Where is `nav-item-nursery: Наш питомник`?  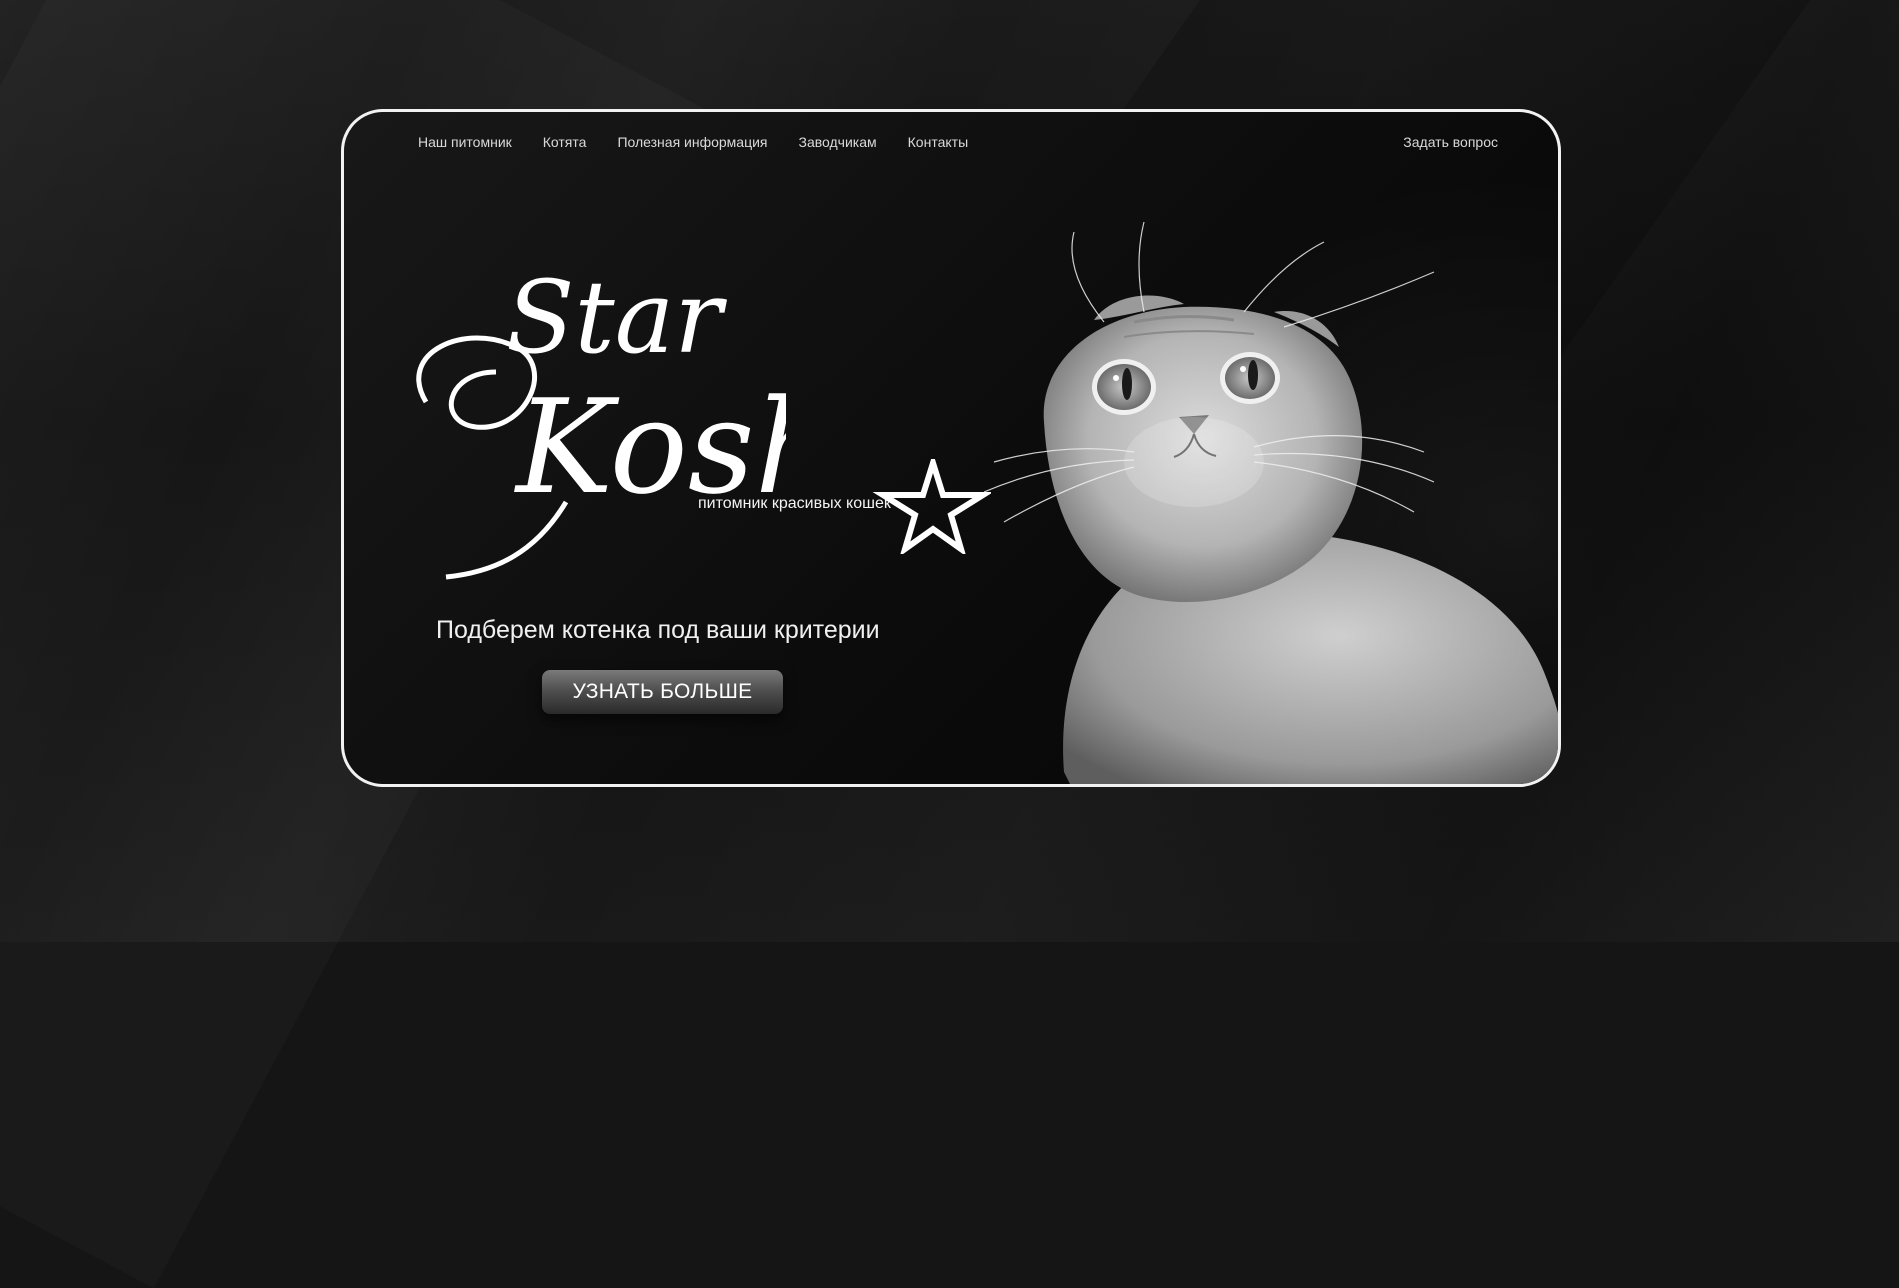 nav-item-nursery: Наш питомник is located at coordinates (465, 142).